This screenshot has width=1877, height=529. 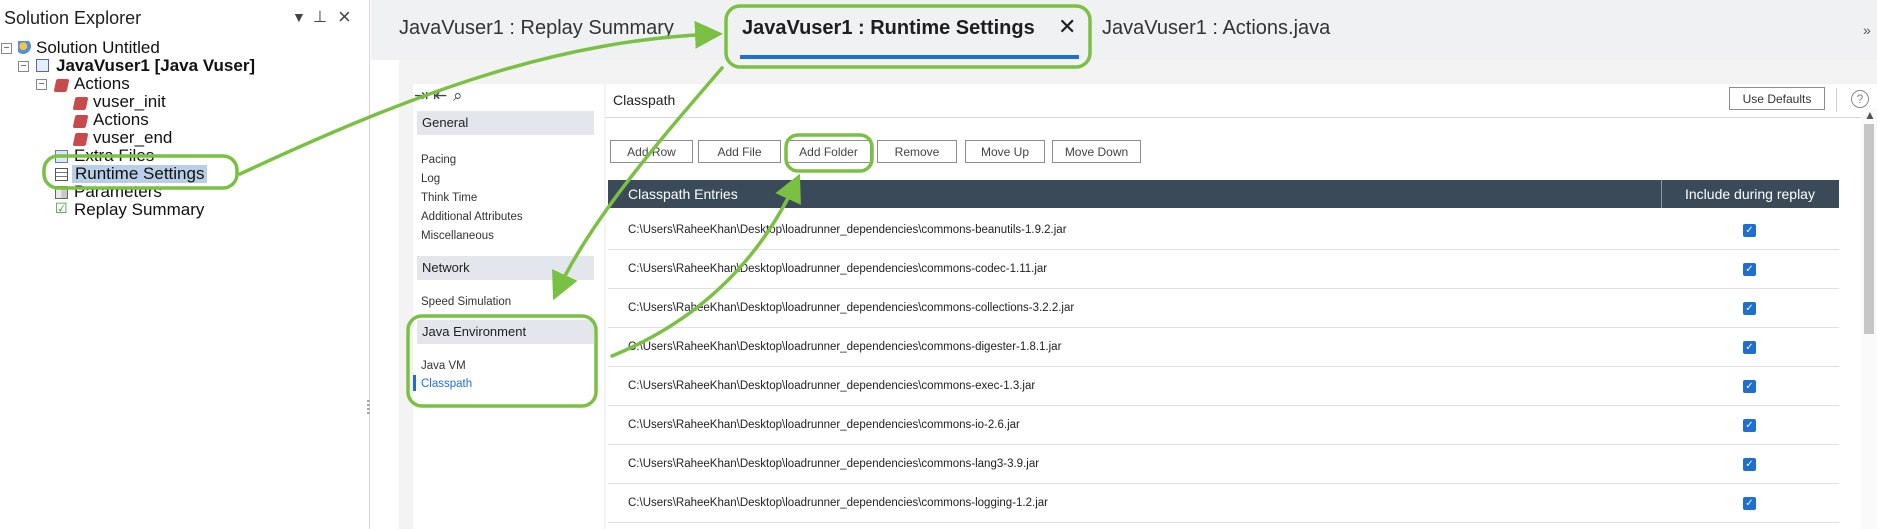 What do you see at coordinates (446, 384) in the screenshot?
I see `nav-item-classpath: Classpath` at bounding box center [446, 384].